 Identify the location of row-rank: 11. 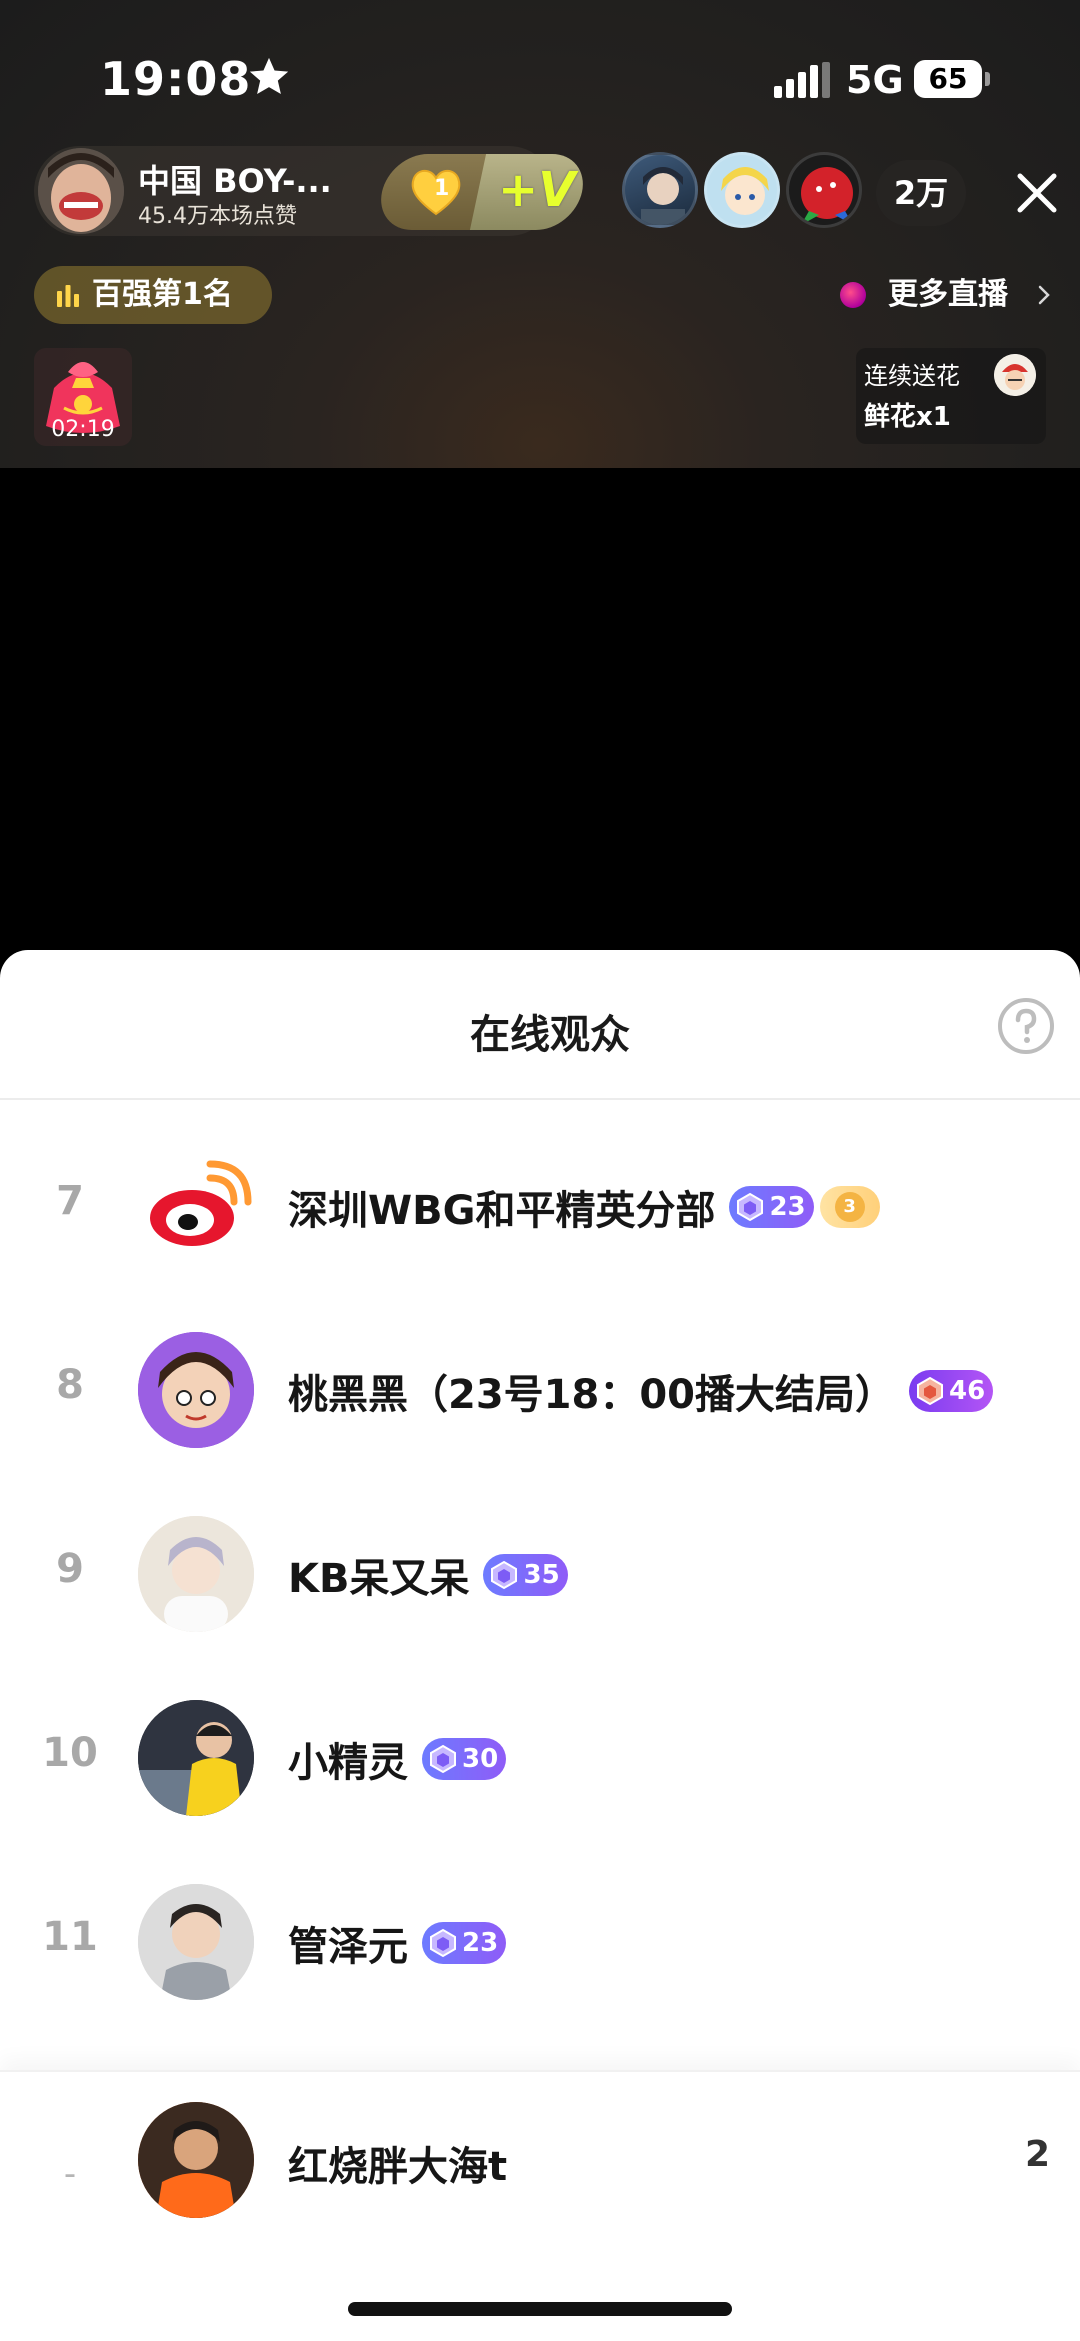
(70, 1937).